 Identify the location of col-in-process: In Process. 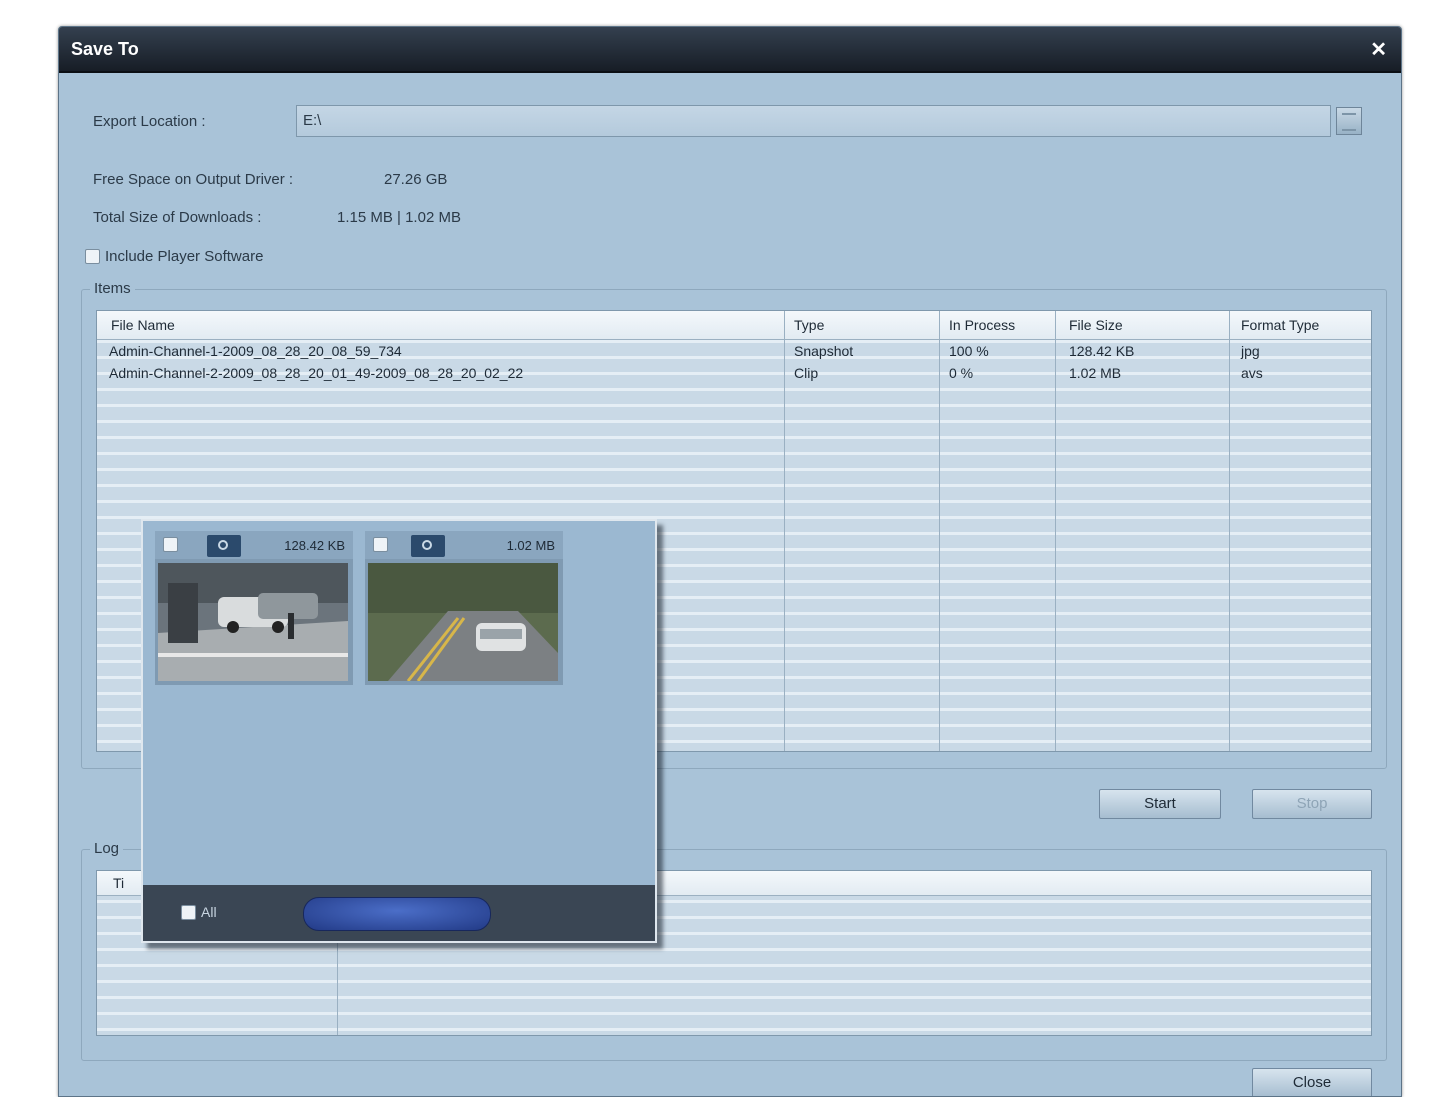
(982, 325).